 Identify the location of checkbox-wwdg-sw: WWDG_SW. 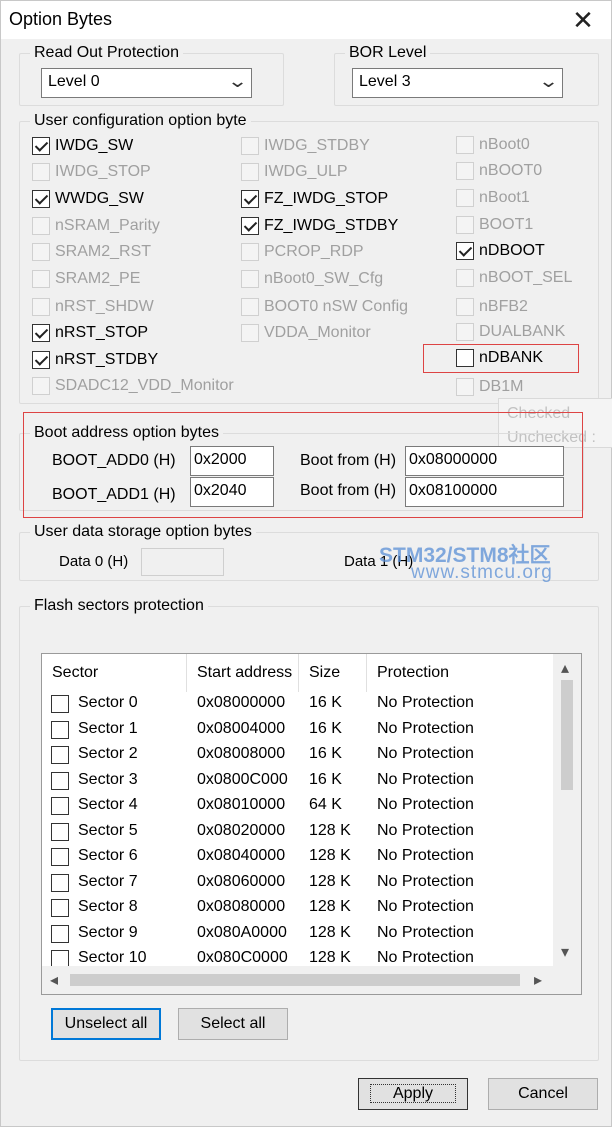
(88, 199).